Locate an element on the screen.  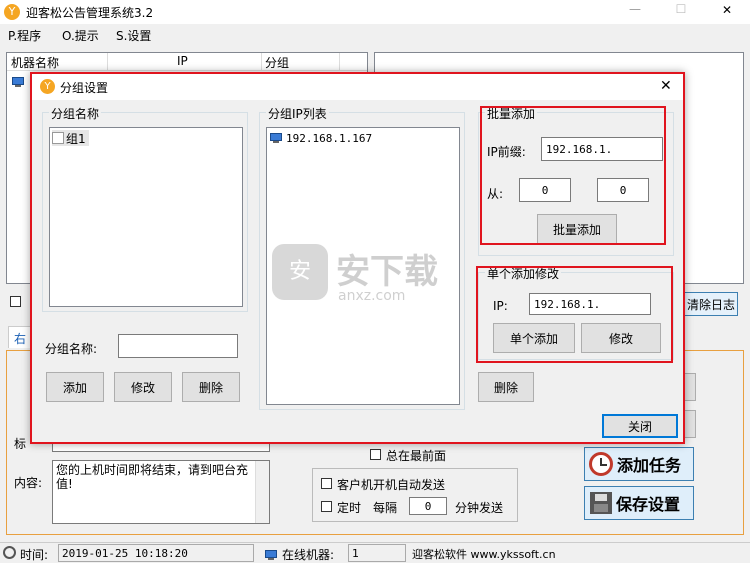
time-label: 时间: is located at coordinates (34, 555).